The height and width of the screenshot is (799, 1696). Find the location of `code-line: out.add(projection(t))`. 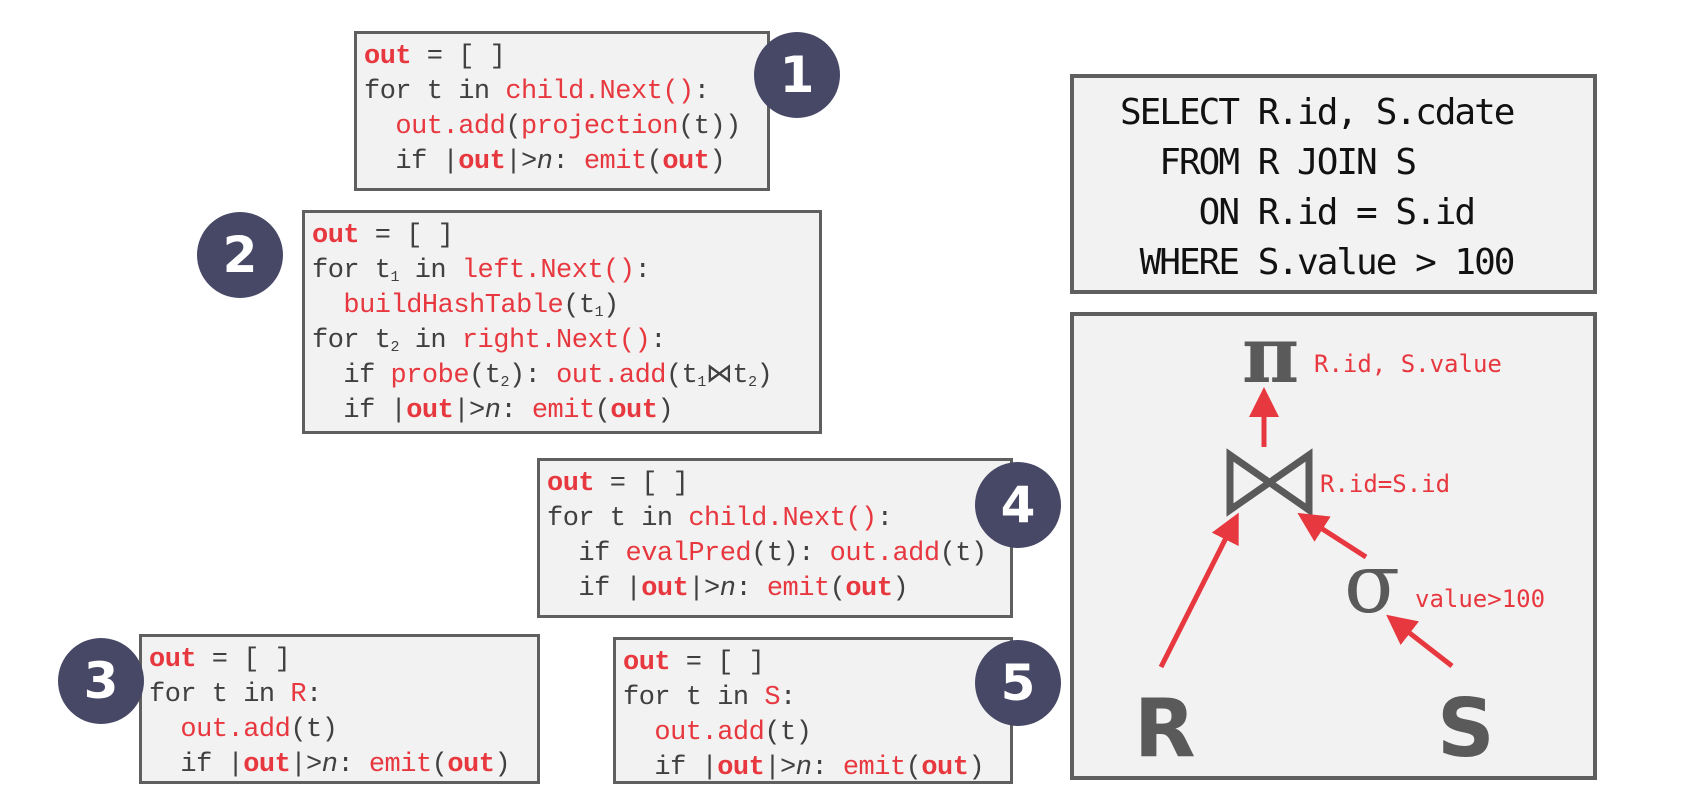

code-line: out.add(projection(t)) is located at coordinates (565, 127).